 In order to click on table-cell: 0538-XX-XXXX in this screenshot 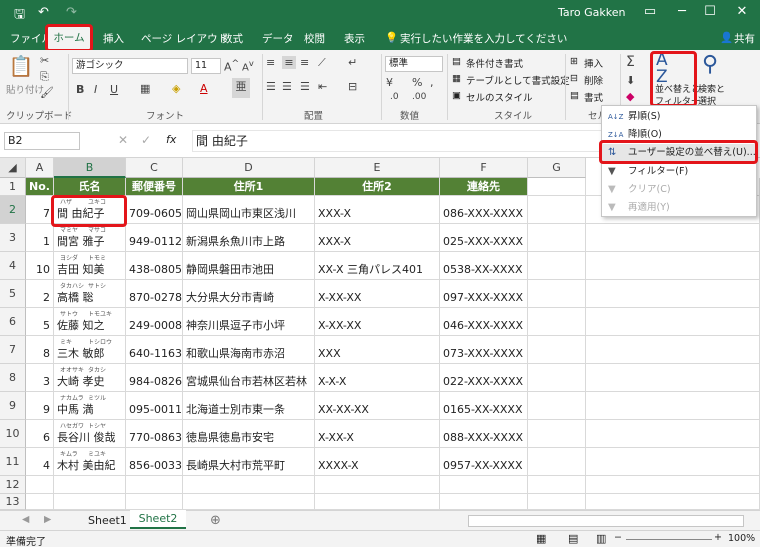, I will do `click(484, 266)`.